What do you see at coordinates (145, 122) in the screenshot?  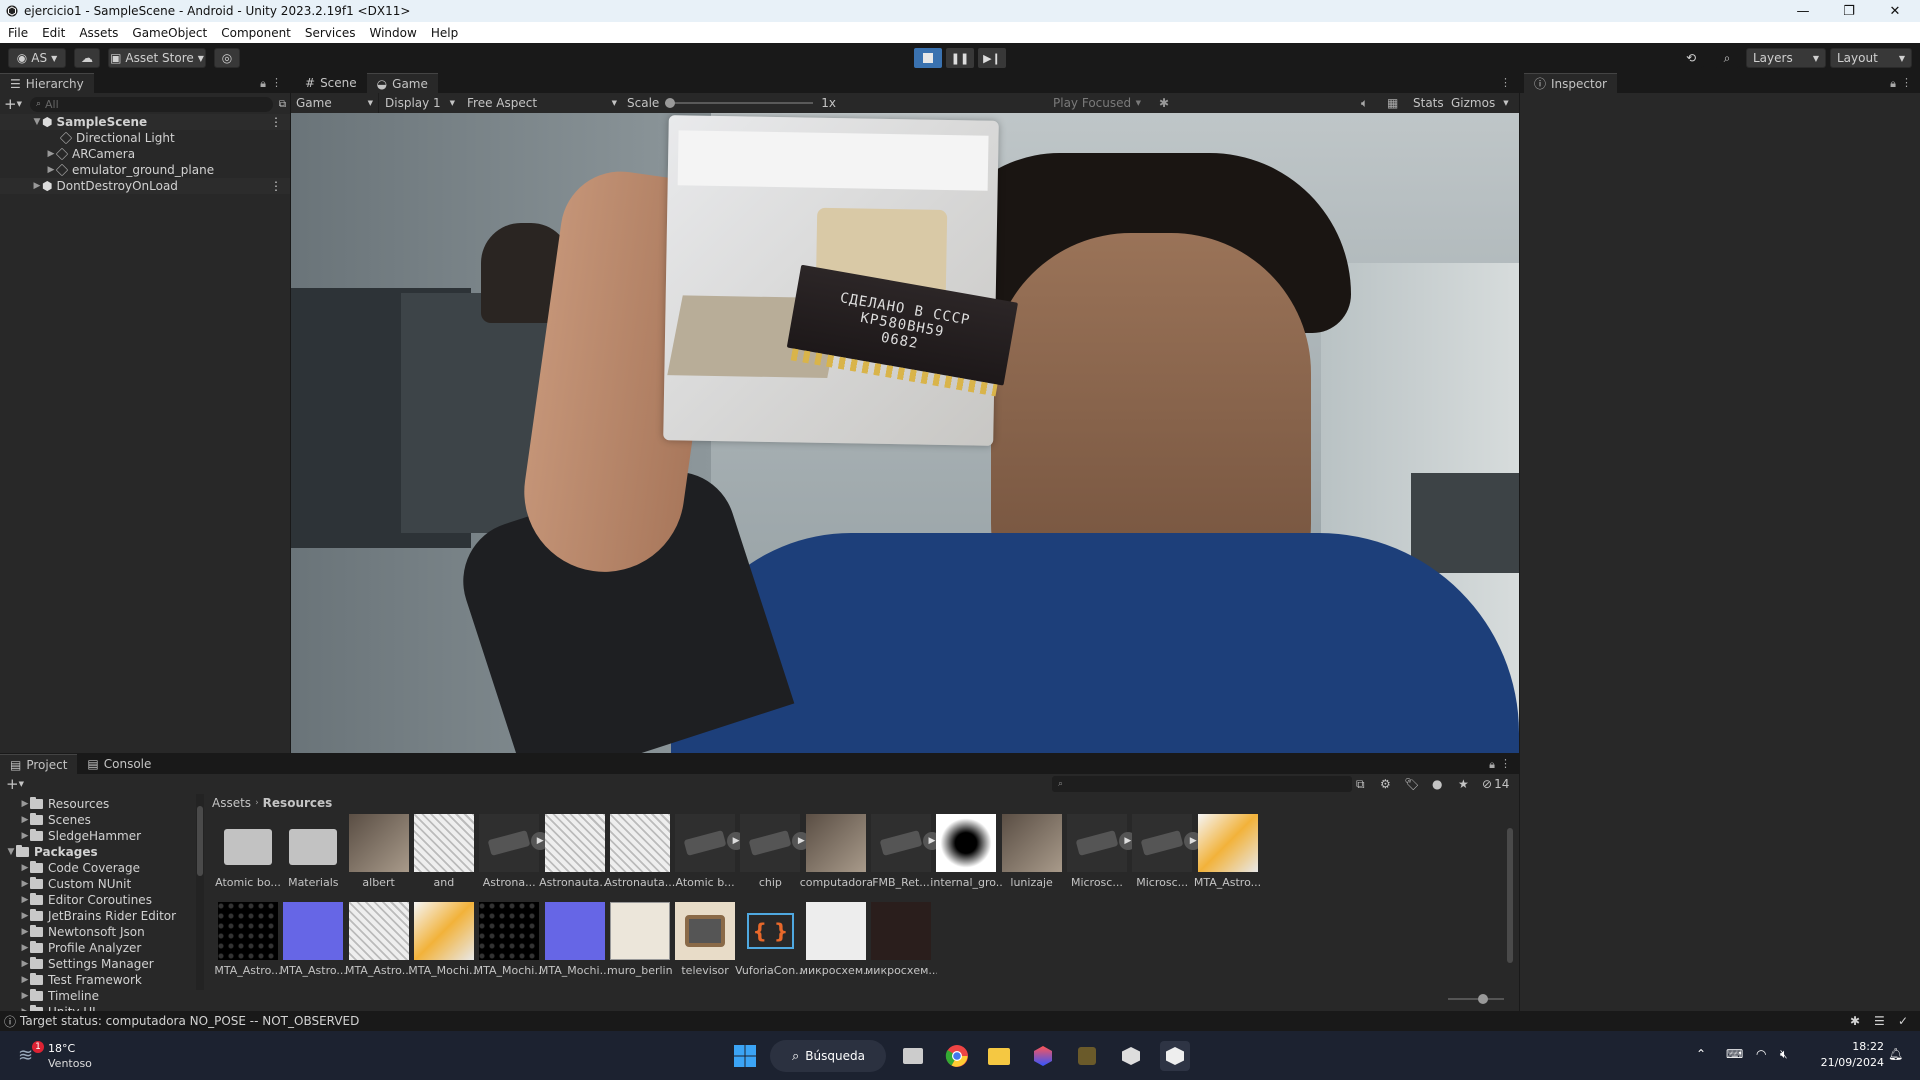 I see `scene-row: ▼ ⬢ SampleScene ⋮` at bounding box center [145, 122].